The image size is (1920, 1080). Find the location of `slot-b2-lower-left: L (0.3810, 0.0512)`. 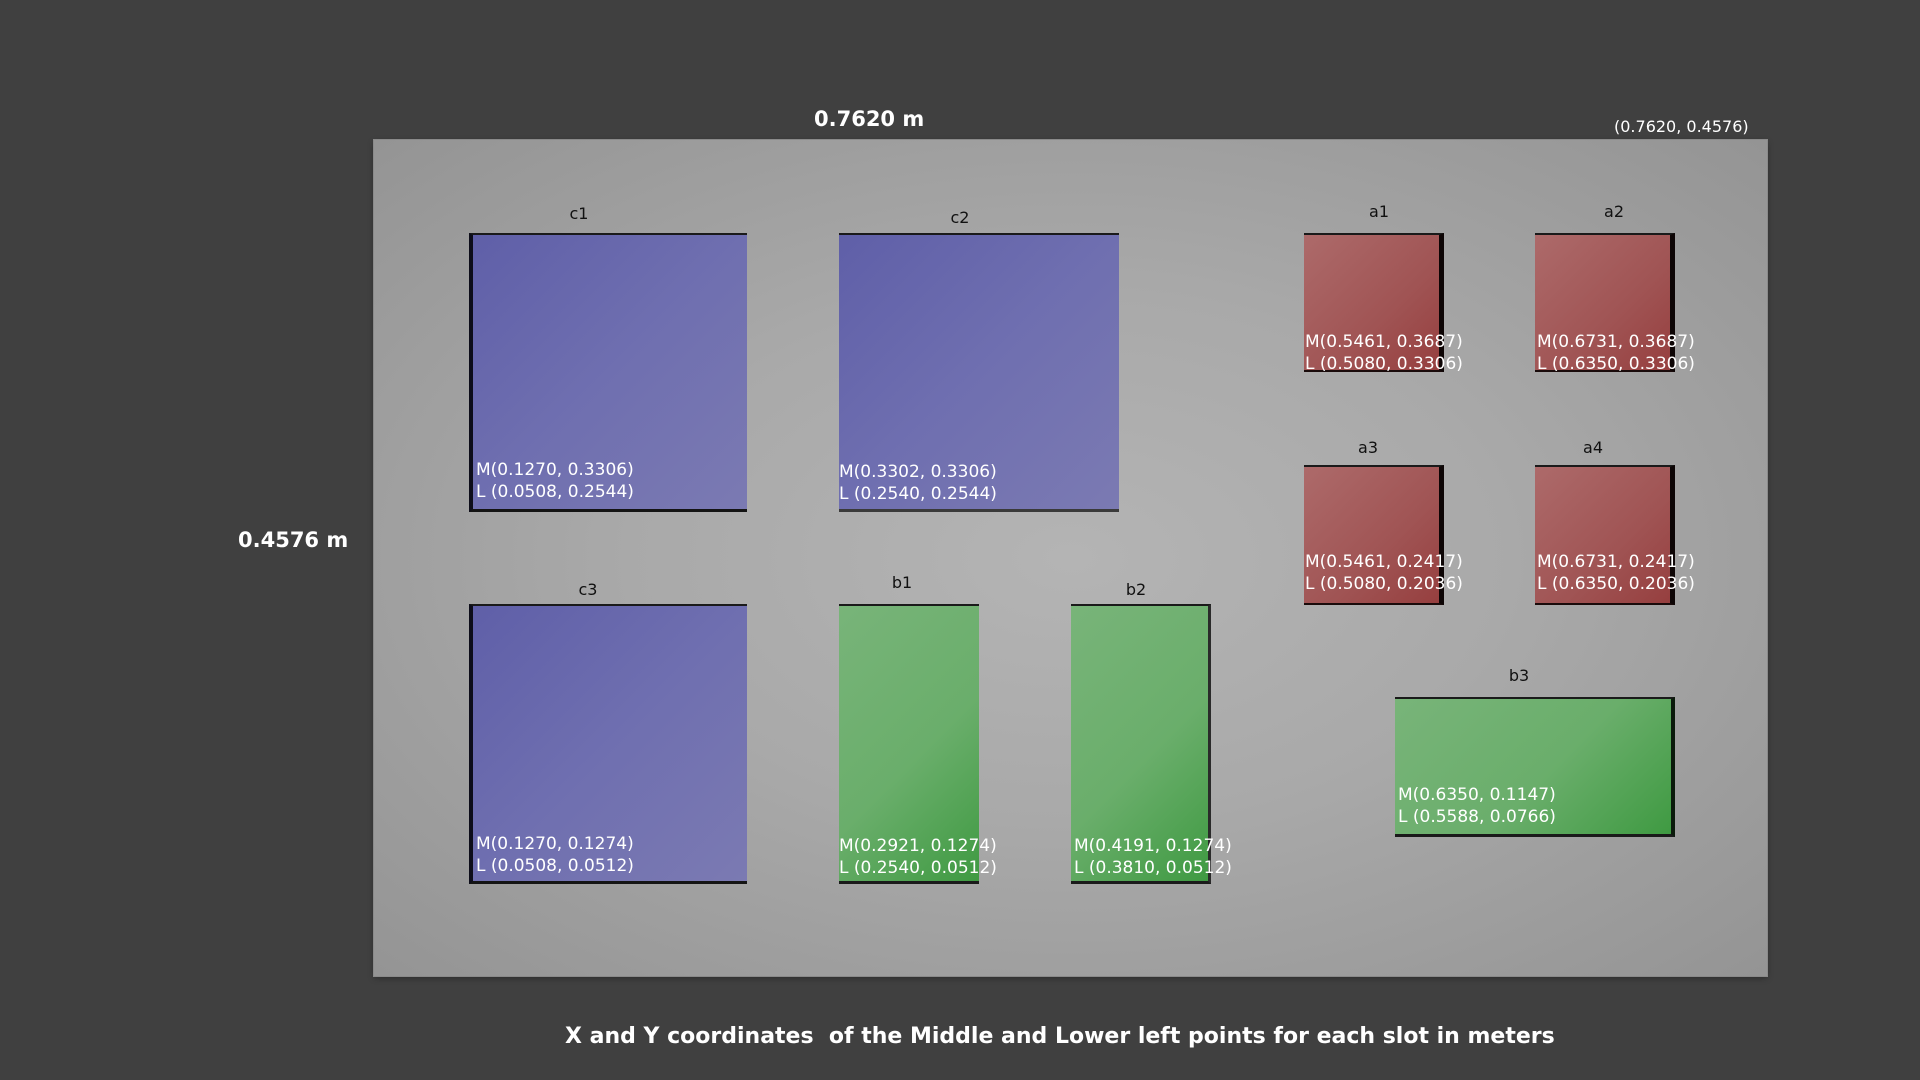

slot-b2-lower-left: L (0.3810, 0.0512) is located at coordinates (1153, 868).